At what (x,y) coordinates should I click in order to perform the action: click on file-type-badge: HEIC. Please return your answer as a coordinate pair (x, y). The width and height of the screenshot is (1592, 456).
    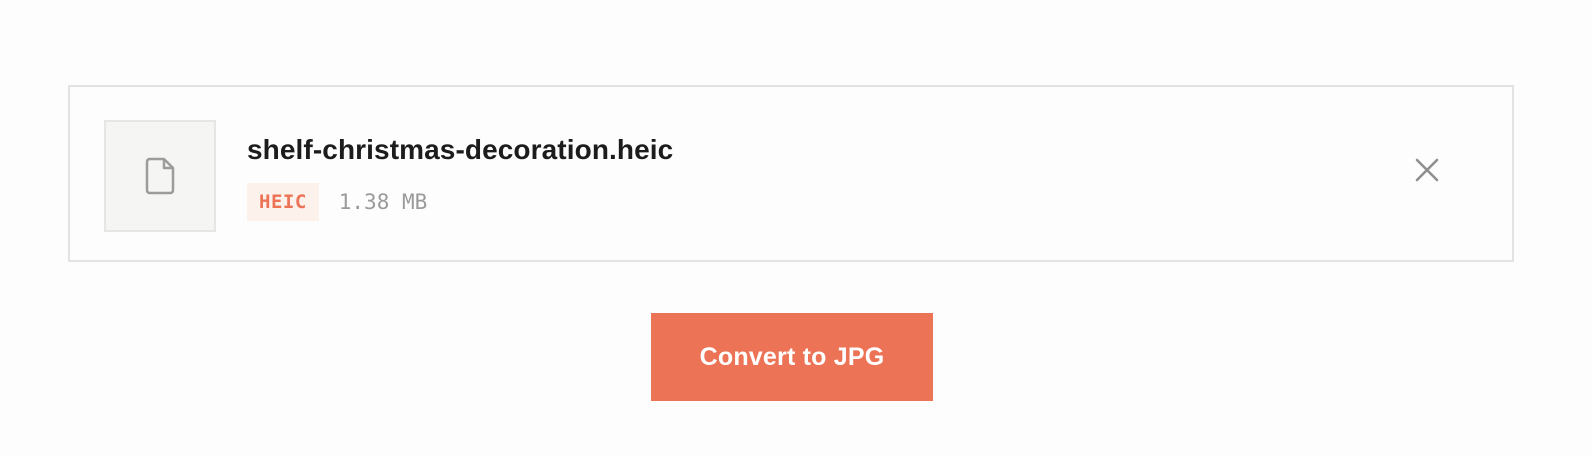
    Looking at the image, I should click on (283, 202).